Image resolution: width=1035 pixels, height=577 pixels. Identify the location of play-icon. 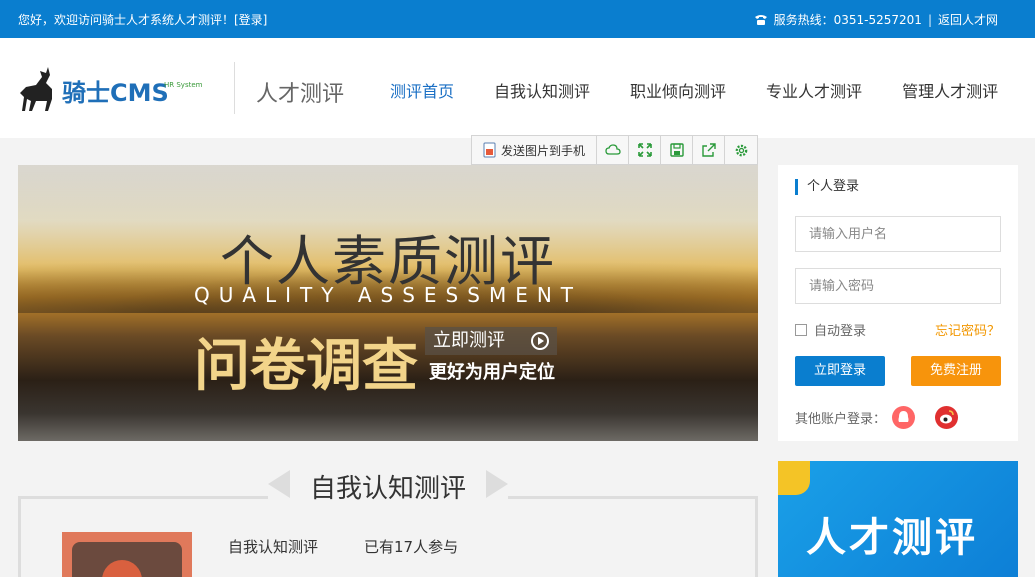
(540, 341).